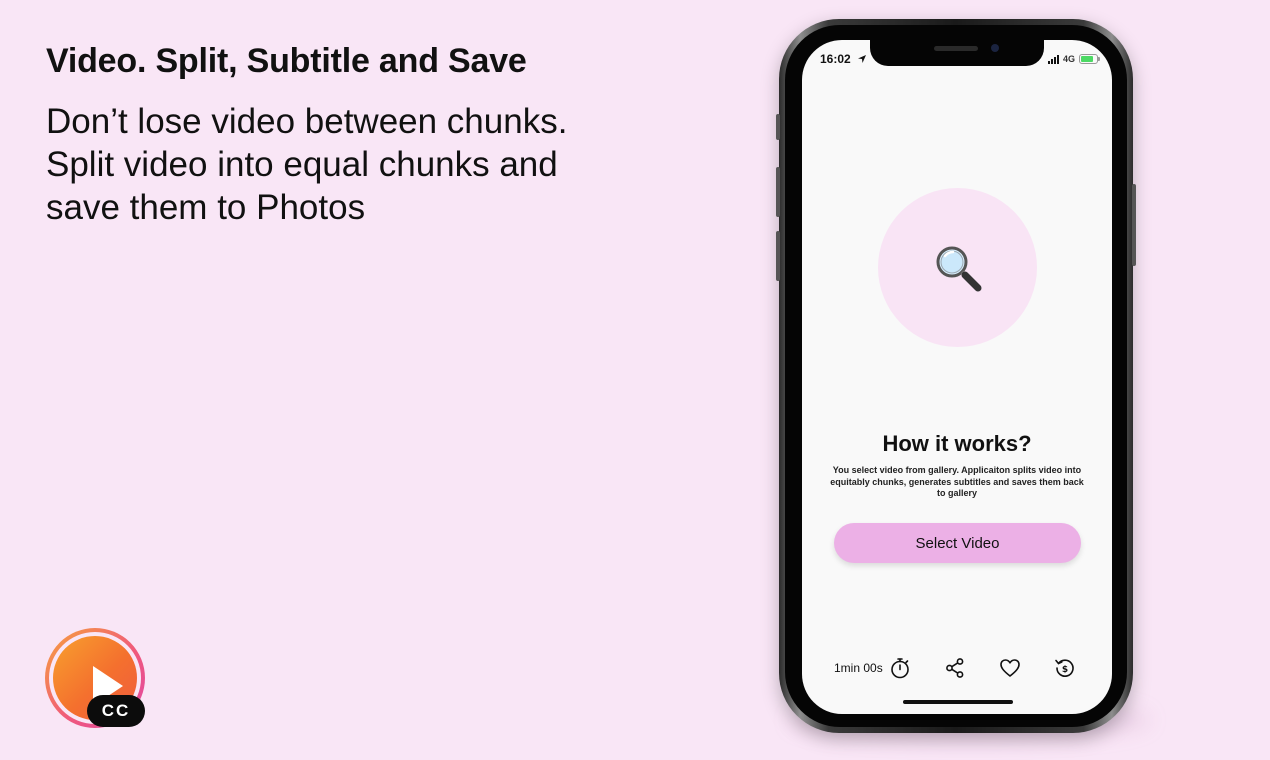 This screenshot has height=760, width=1270. Describe the element at coordinates (862, 59) in the screenshot. I see `location-arrow-icon` at that location.